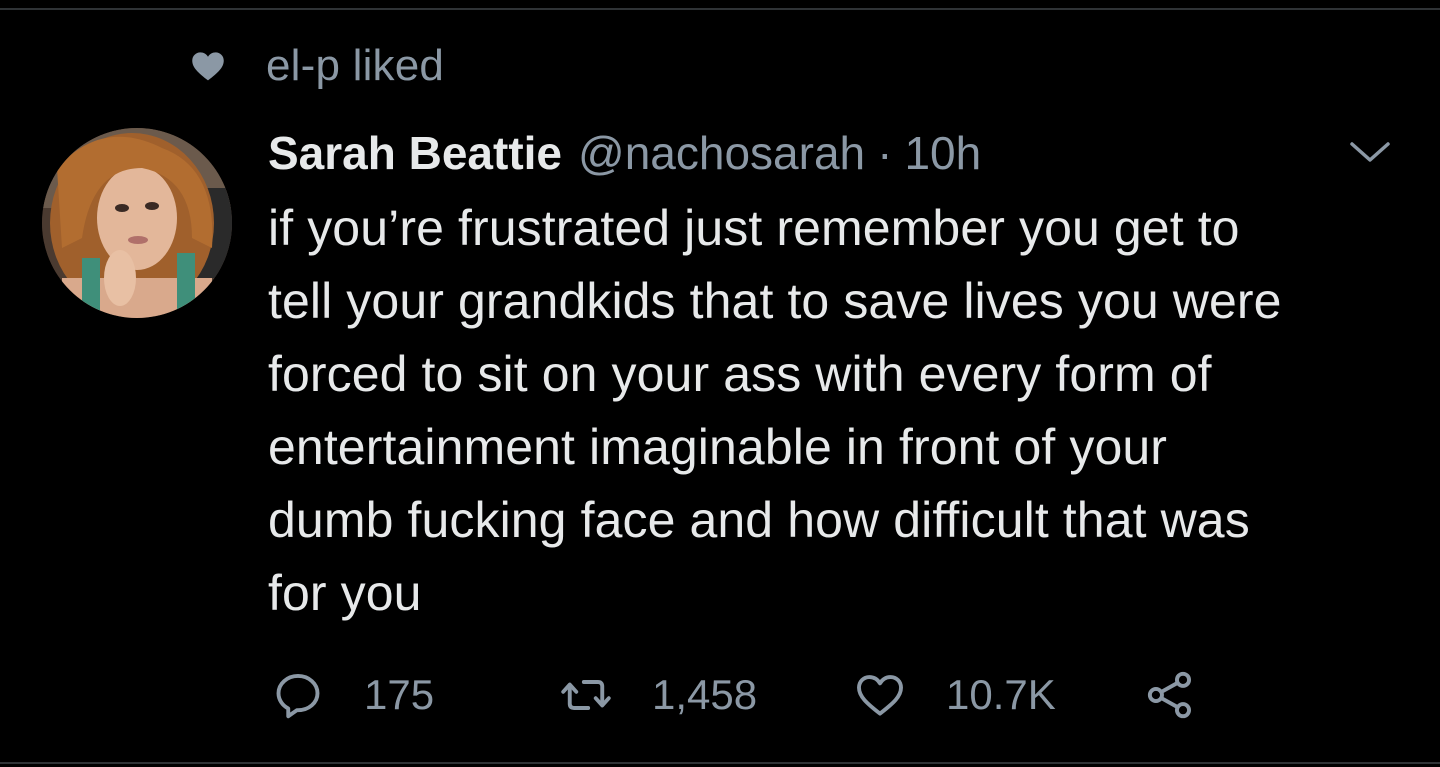 This screenshot has width=1440, height=767. Describe the element at coordinates (721, 153) in the screenshot. I see `author-handle: @nachosarah` at that location.